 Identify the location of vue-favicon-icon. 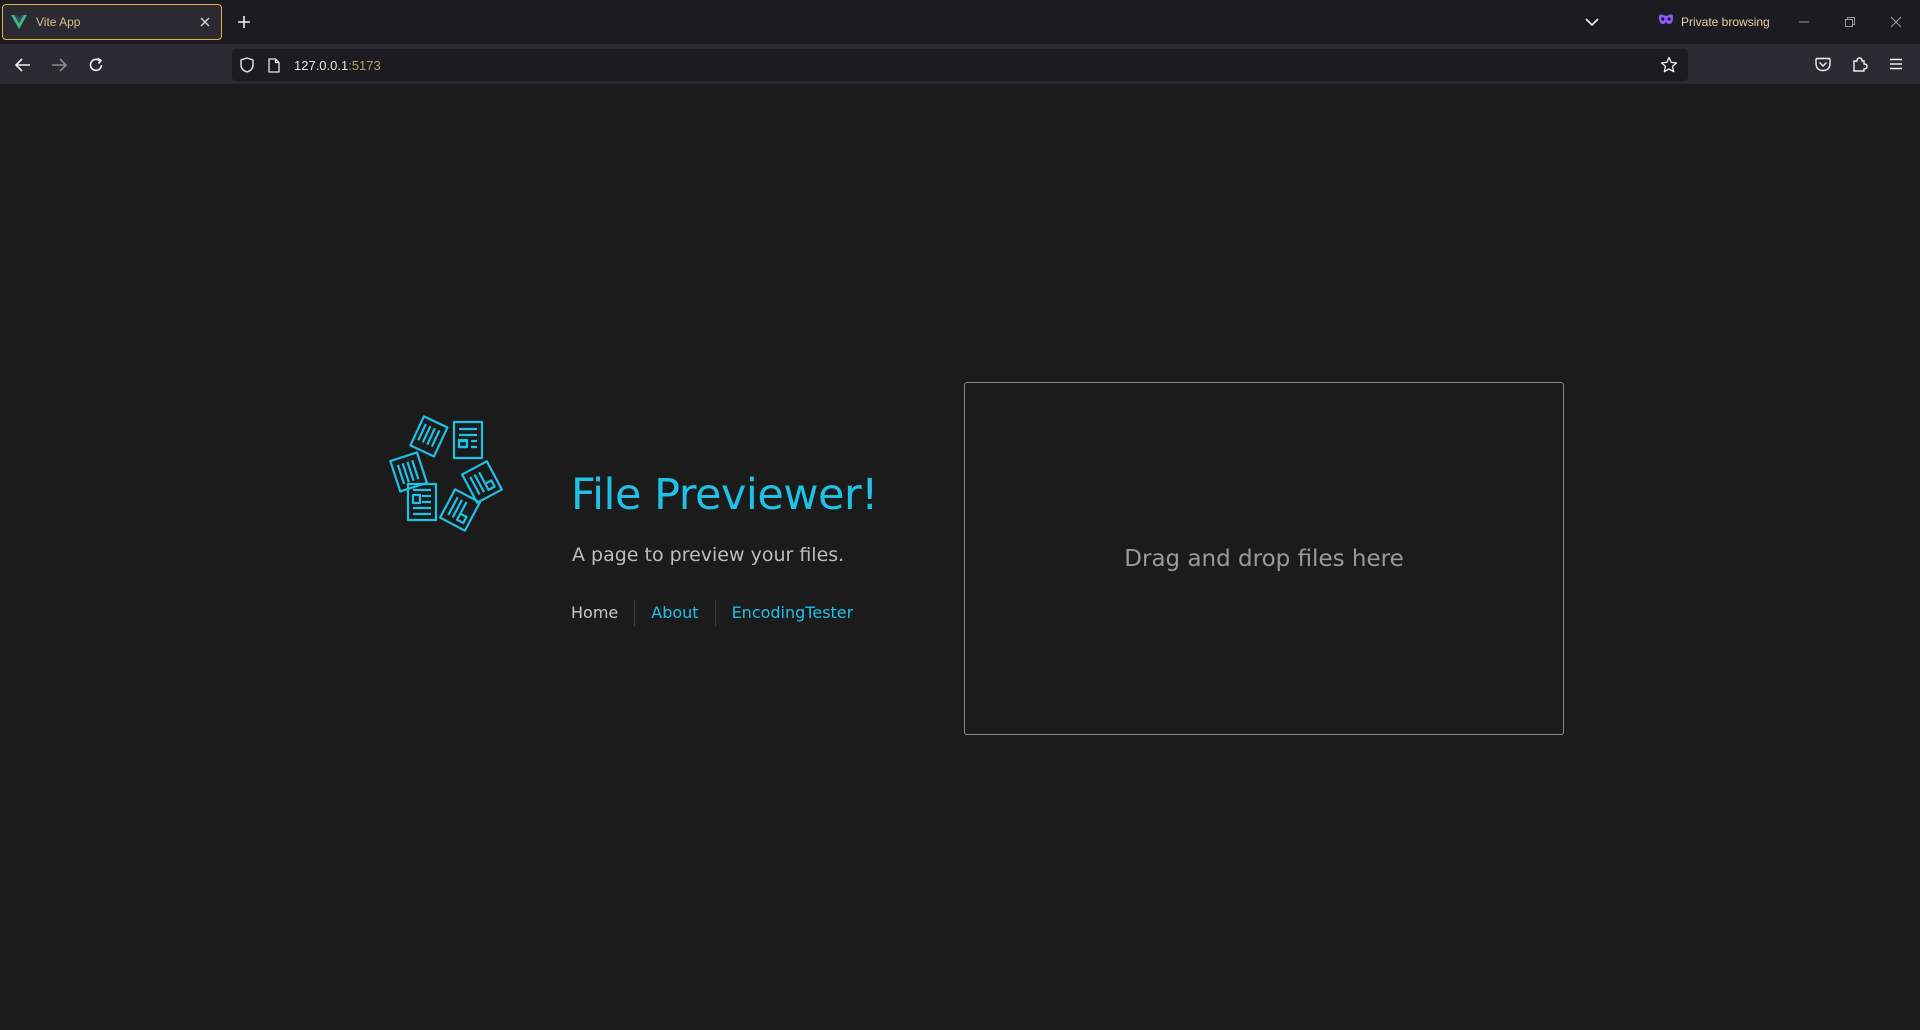
(19, 22).